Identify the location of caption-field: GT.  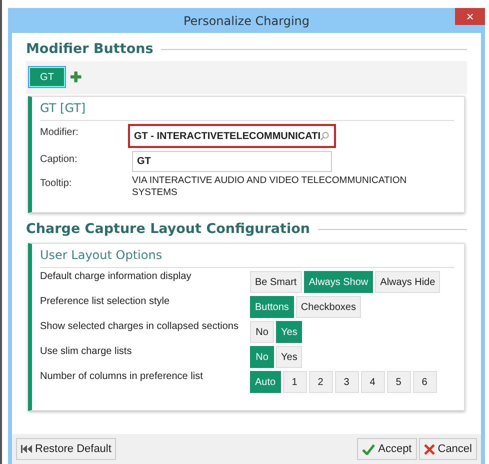
(232, 161).